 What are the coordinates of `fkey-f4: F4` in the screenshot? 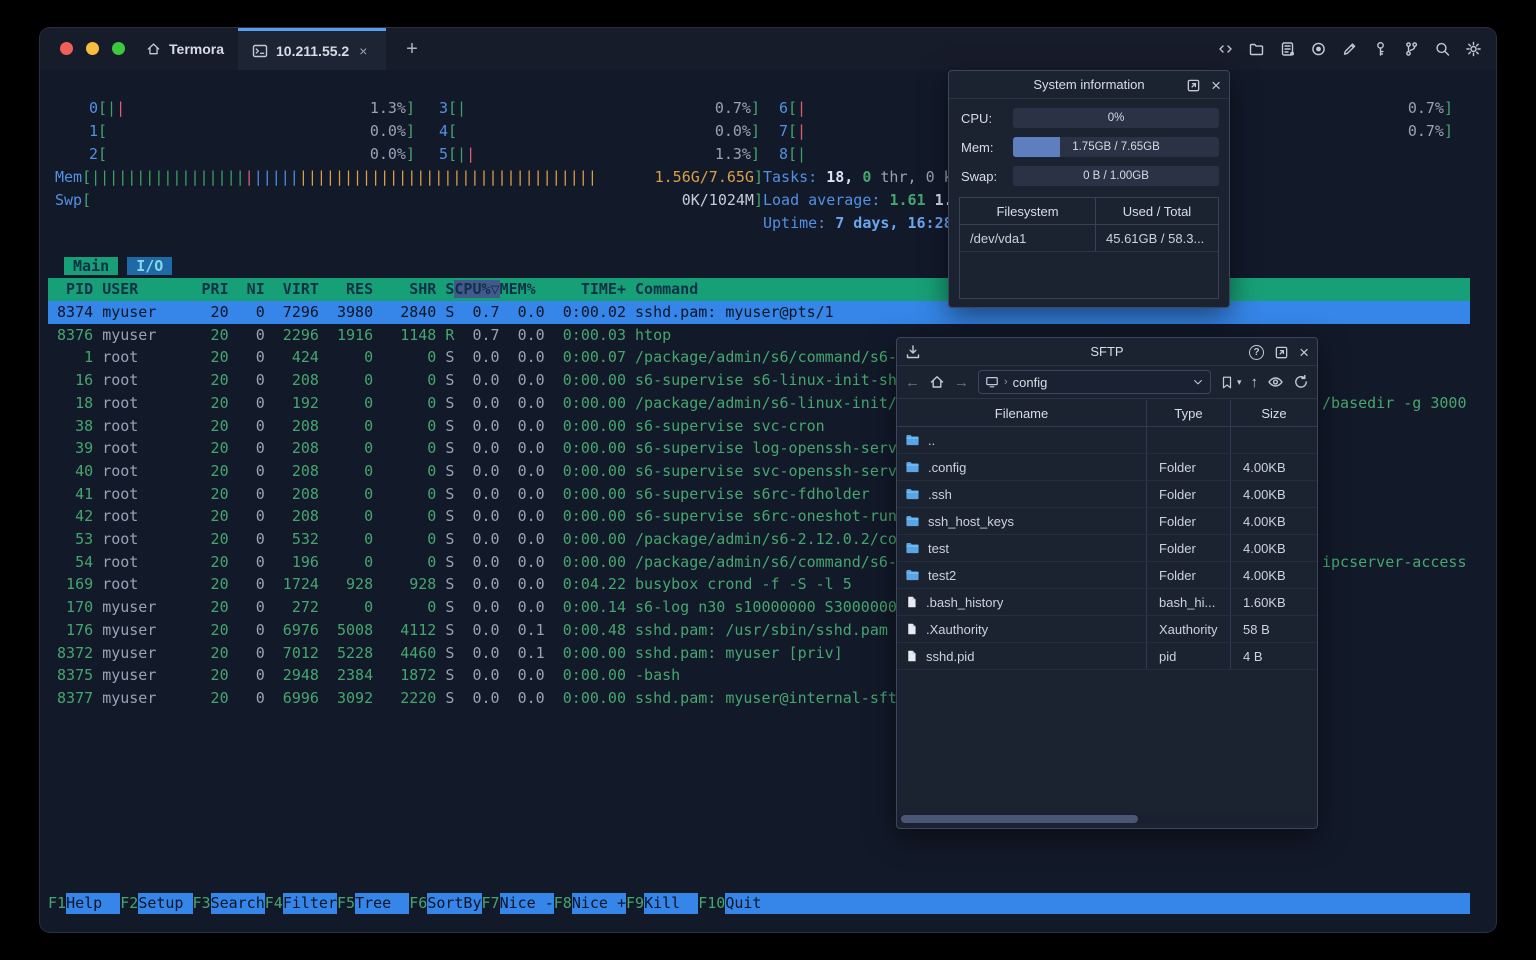 It's located at (274, 903).